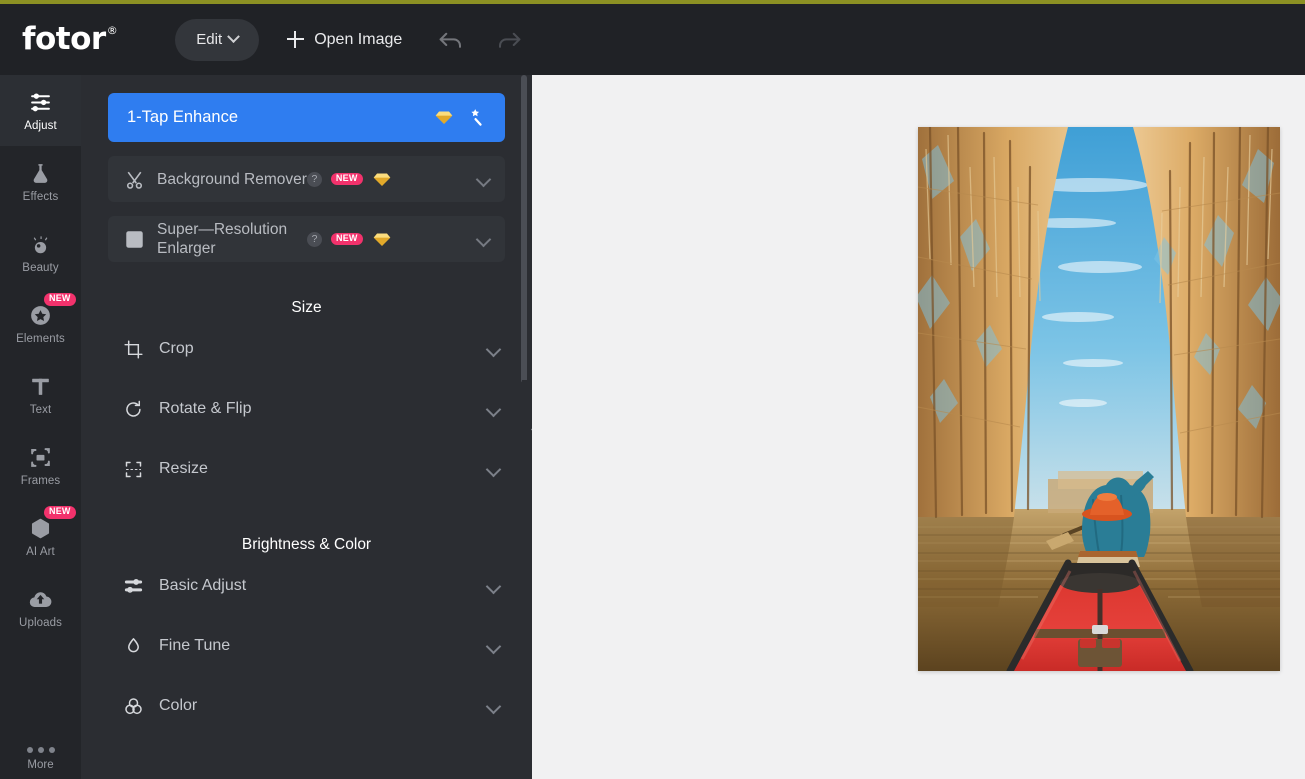 This screenshot has height=779, width=1305. Describe the element at coordinates (195, 645) in the screenshot. I see `adjust-label-fine-tune: Fine Tune` at that location.